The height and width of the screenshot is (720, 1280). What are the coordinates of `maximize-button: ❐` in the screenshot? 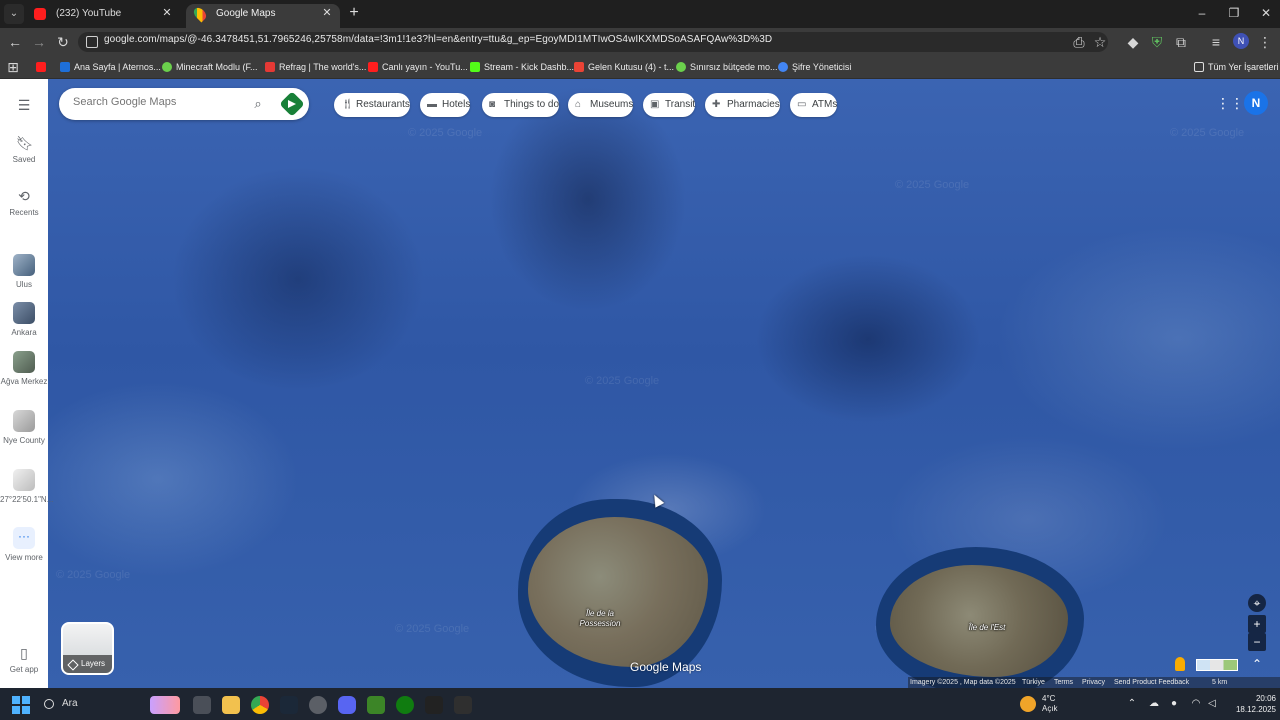 It's located at (1234, 13).